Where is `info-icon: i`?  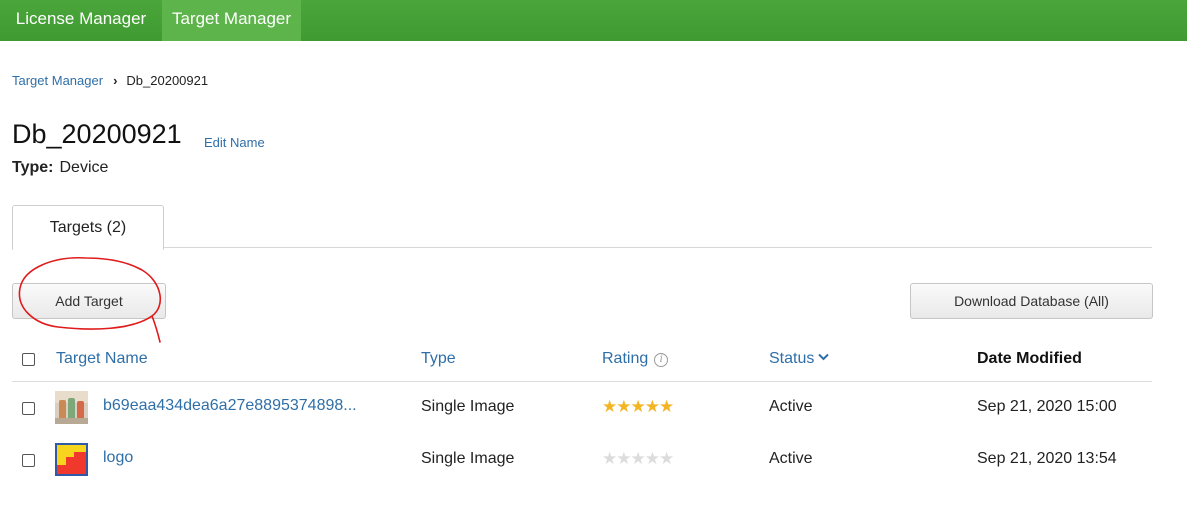
info-icon: i is located at coordinates (661, 360).